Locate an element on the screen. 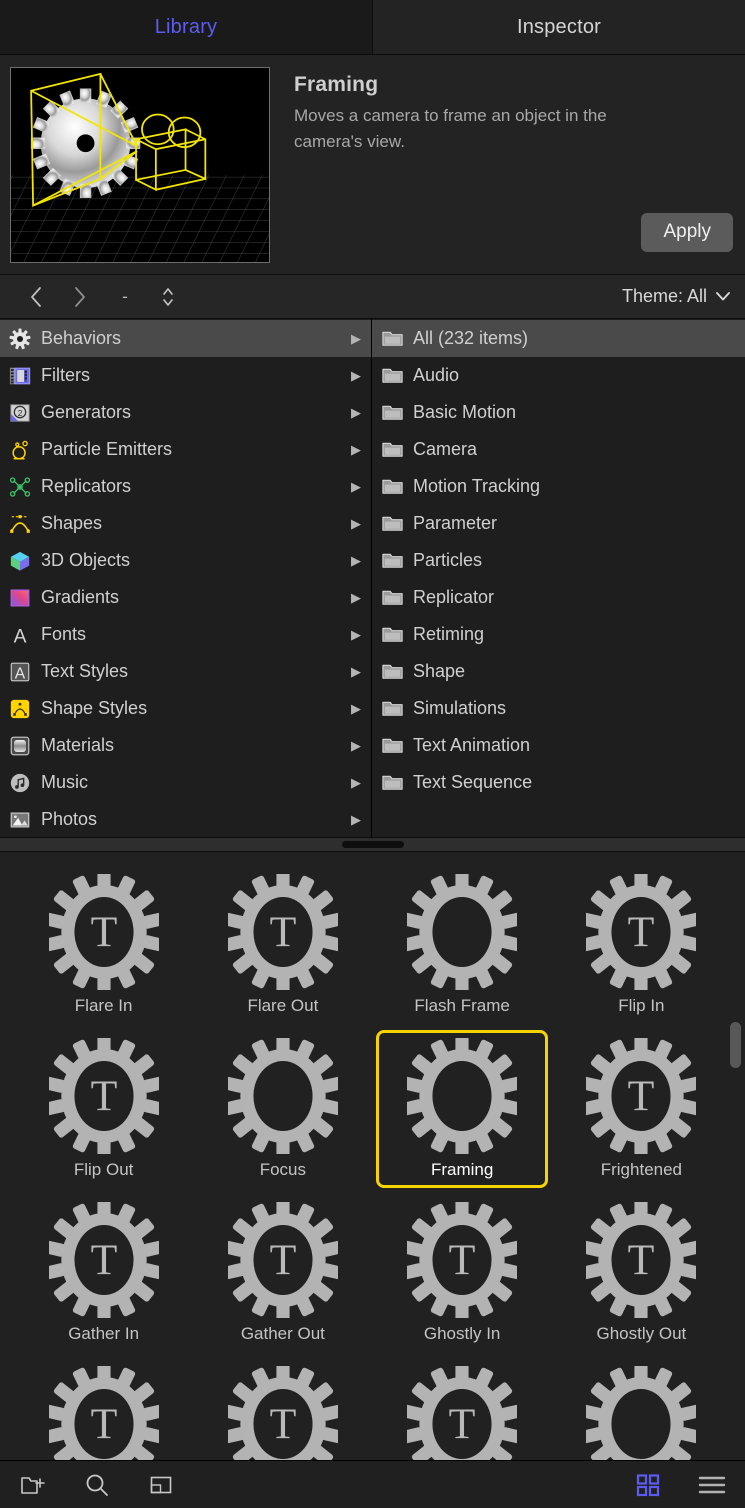 This screenshot has height=1508, width=745. behavior-grid-item: T Flip Out is located at coordinates (103, 1110).